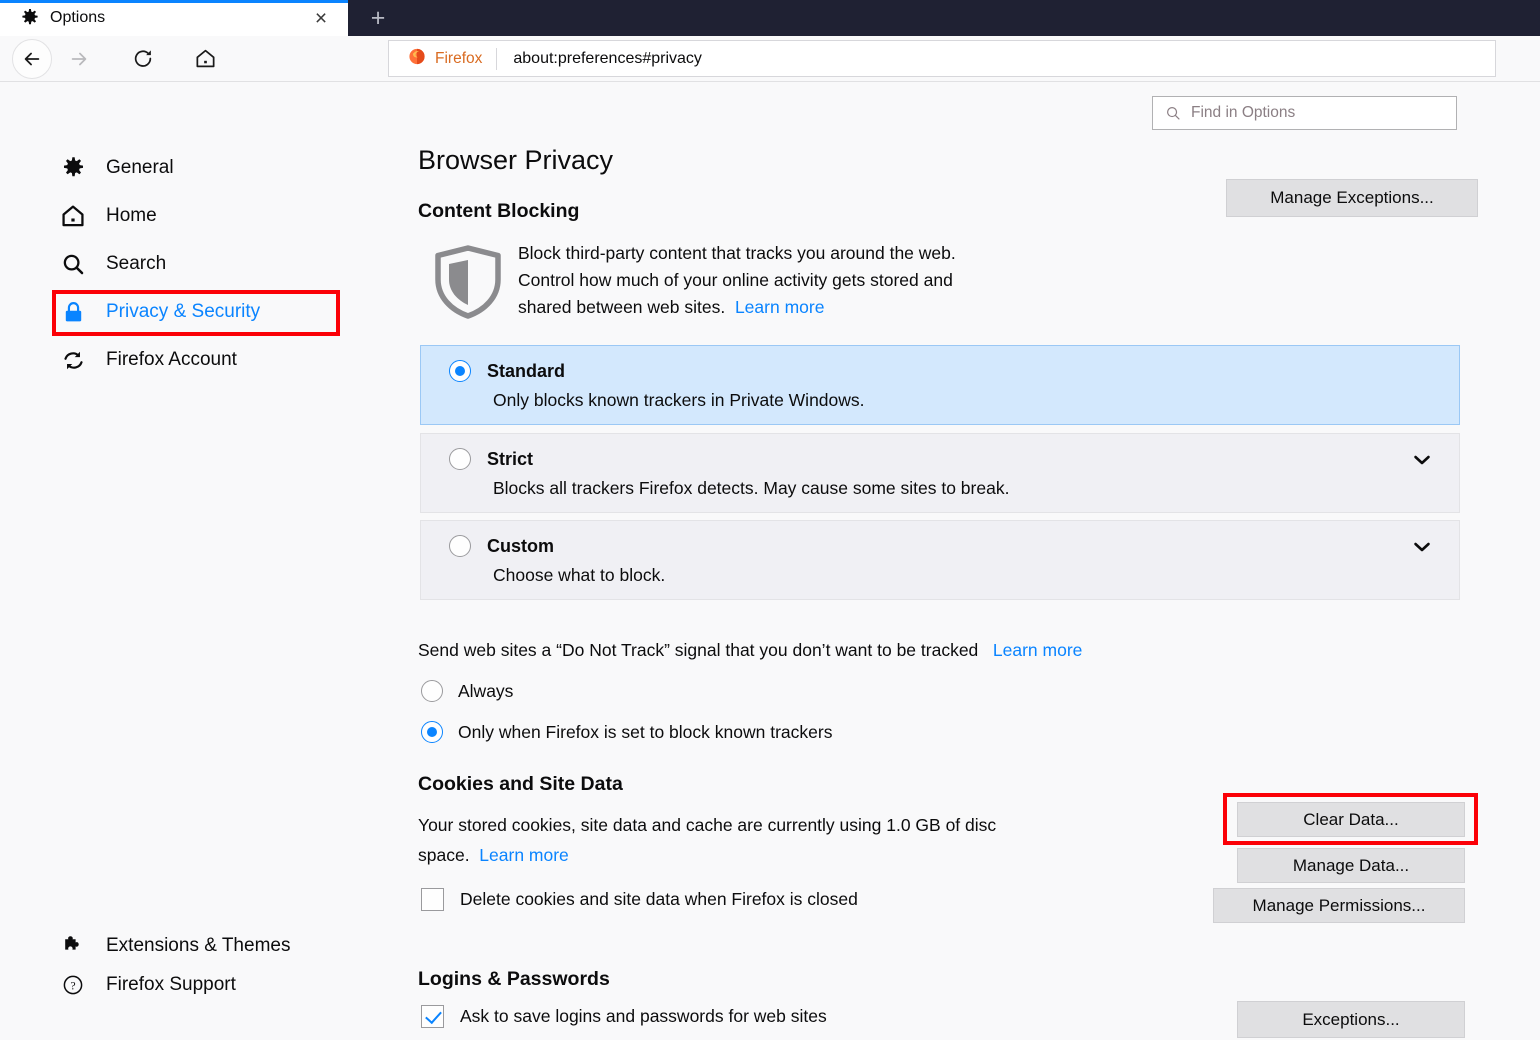 The height and width of the screenshot is (1040, 1540). What do you see at coordinates (171, 984) in the screenshot?
I see `sidebar-item-label: Firefox Support` at bounding box center [171, 984].